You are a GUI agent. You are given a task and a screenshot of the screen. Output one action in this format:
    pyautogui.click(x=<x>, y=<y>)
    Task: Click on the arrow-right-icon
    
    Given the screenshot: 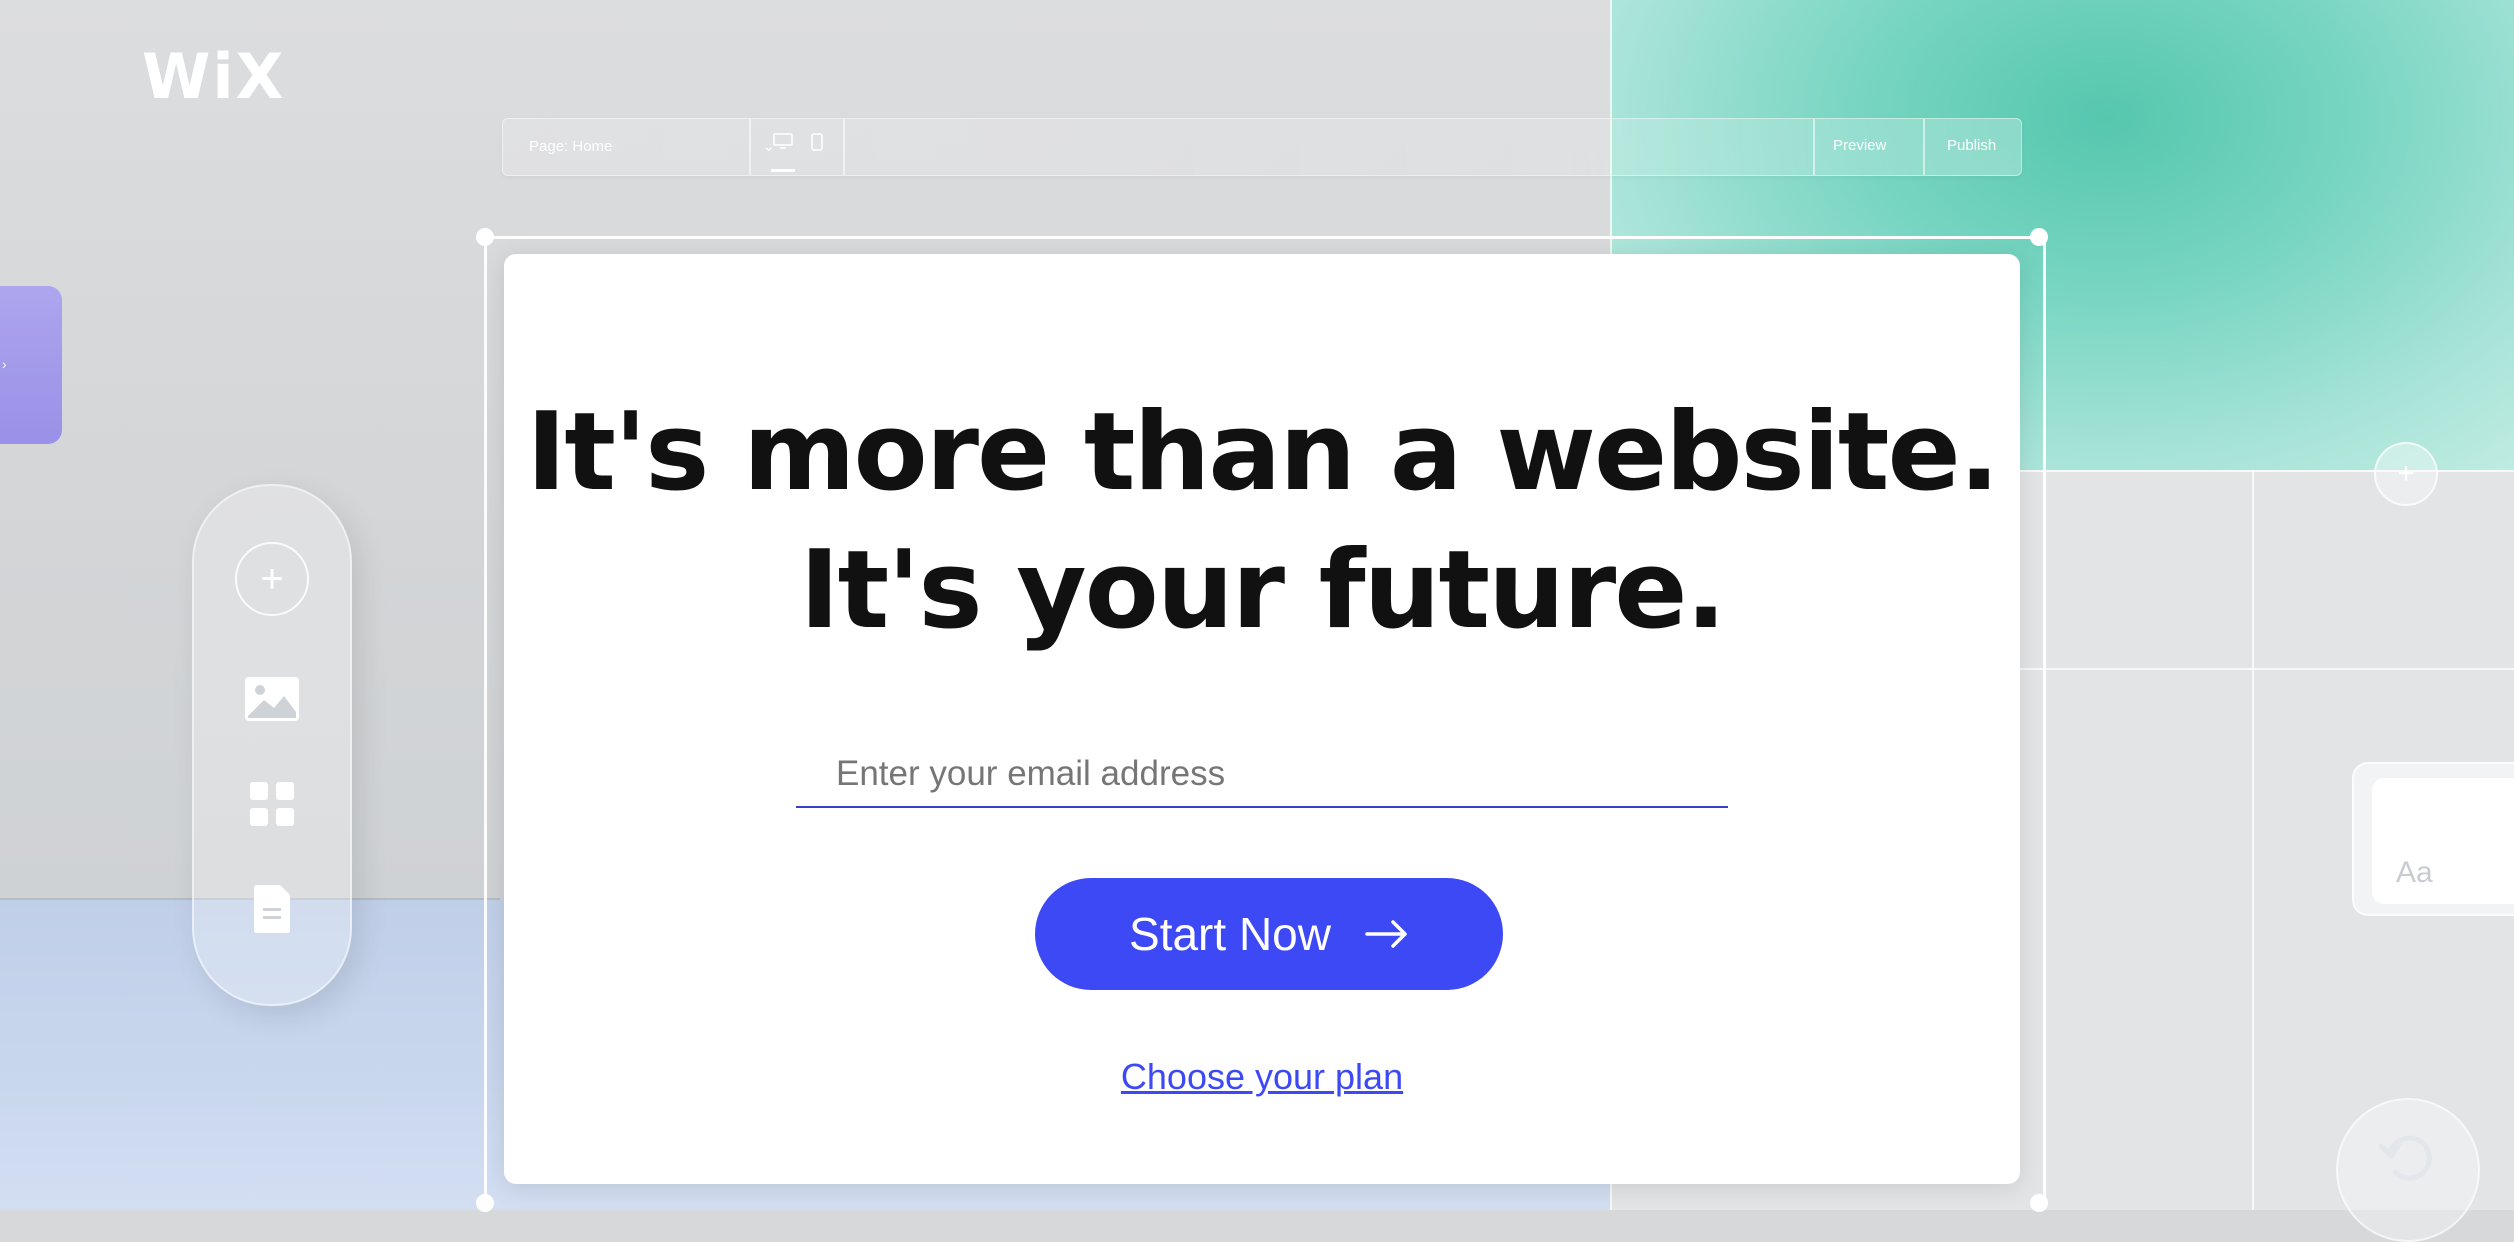 What is the action you would take?
    pyautogui.click(x=1387, y=934)
    